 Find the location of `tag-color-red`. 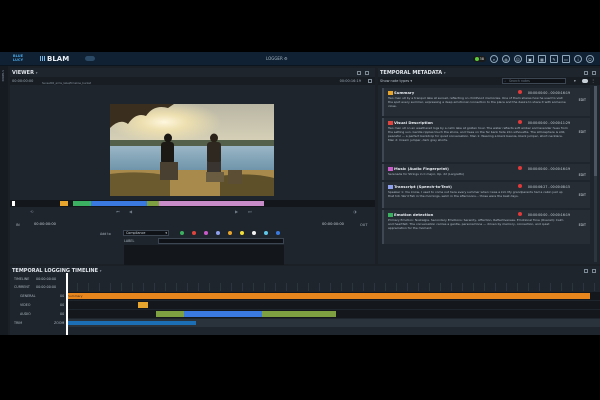

tag-color-red is located at coordinates (194, 233).